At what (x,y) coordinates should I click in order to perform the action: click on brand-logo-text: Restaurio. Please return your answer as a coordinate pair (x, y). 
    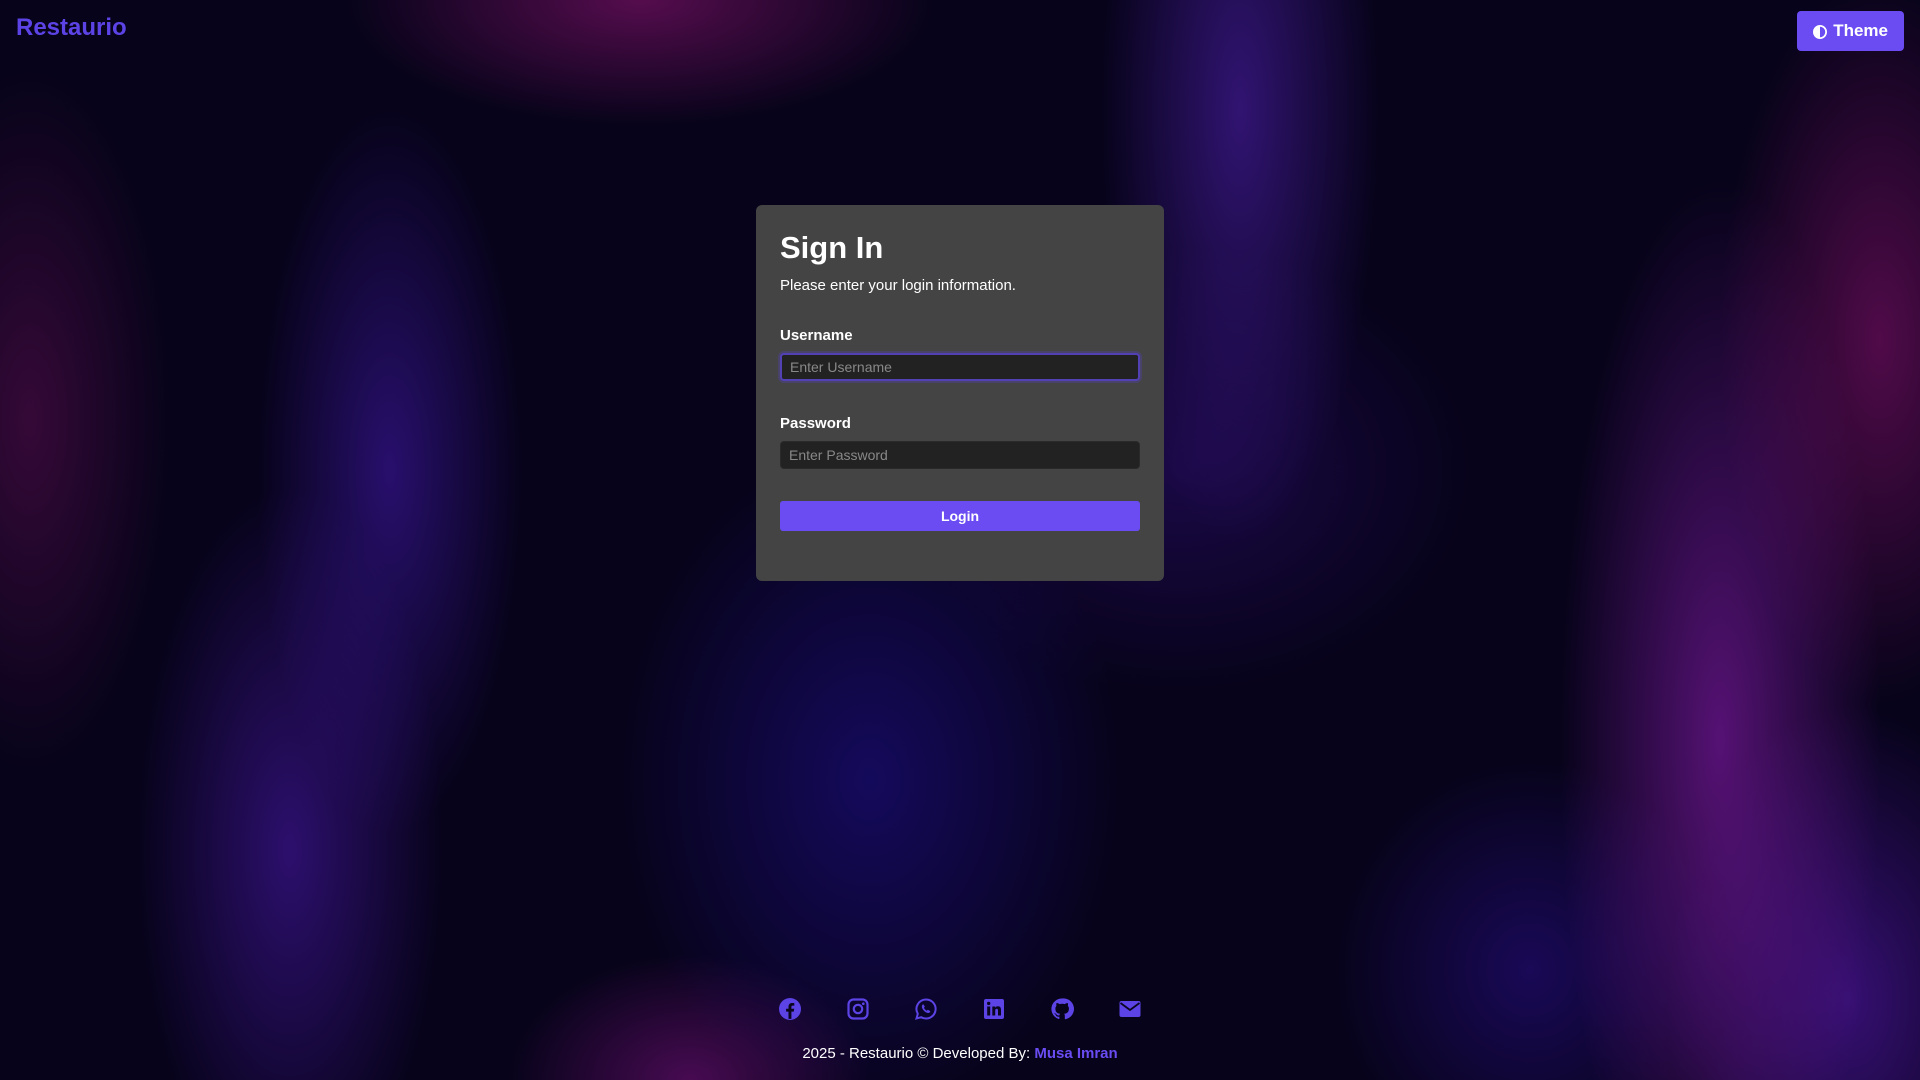
    Looking at the image, I should click on (71, 28).